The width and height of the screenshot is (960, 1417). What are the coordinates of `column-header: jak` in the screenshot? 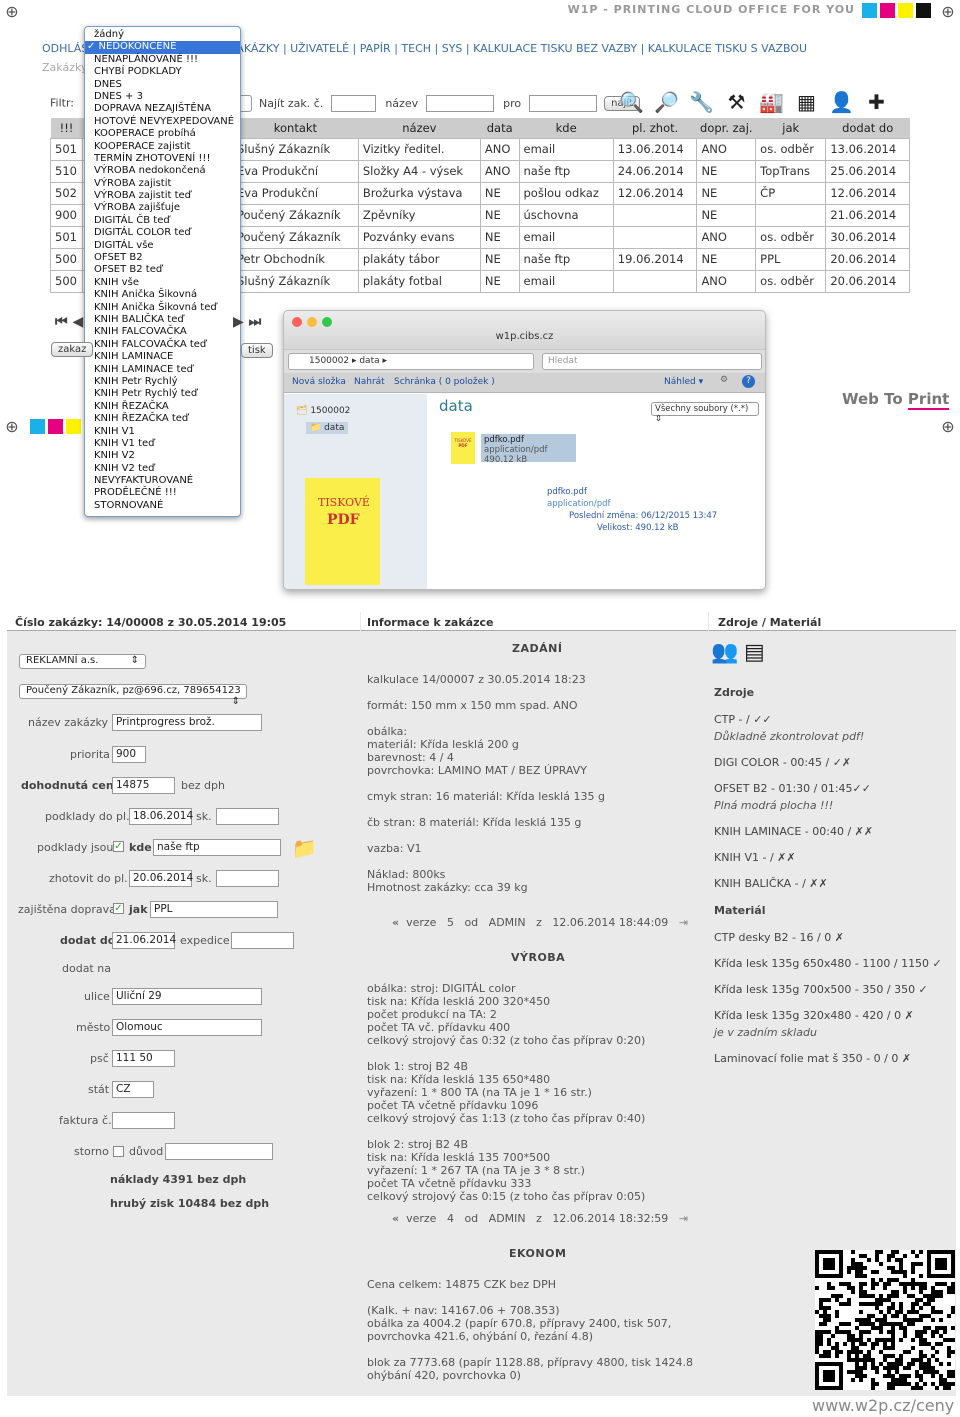 It's located at (790, 128).